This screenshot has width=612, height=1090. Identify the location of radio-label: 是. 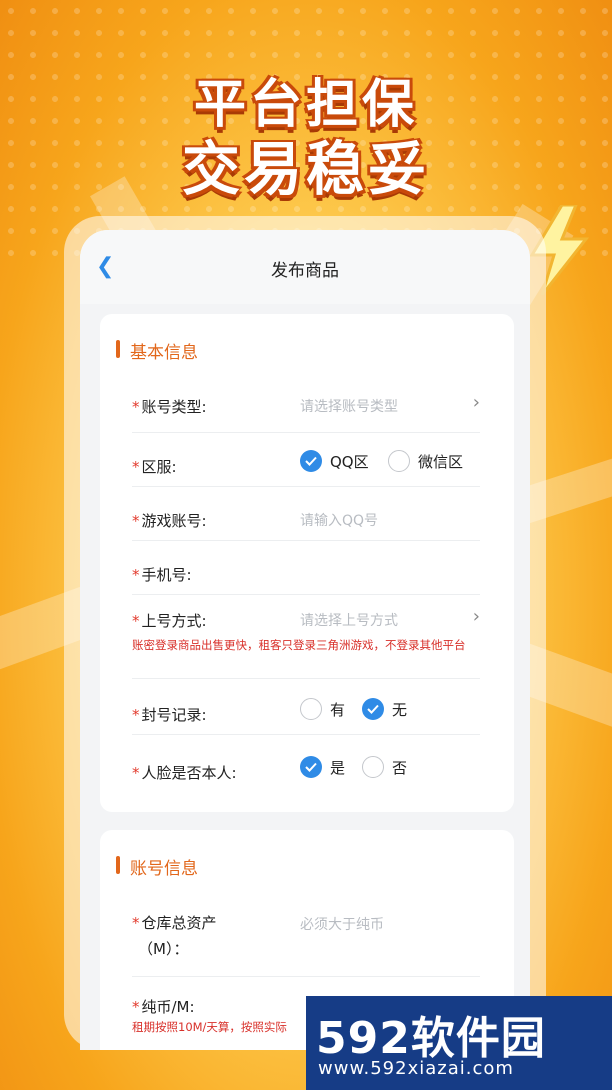
(338, 767).